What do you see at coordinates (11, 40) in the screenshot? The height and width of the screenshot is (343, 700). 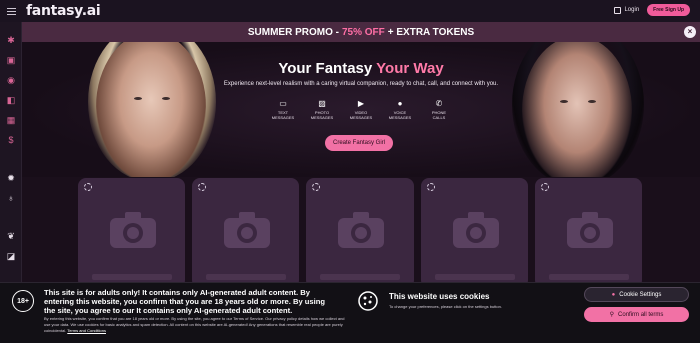 I see `sparkle-icon: ✱` at bounding box center [11, 40].